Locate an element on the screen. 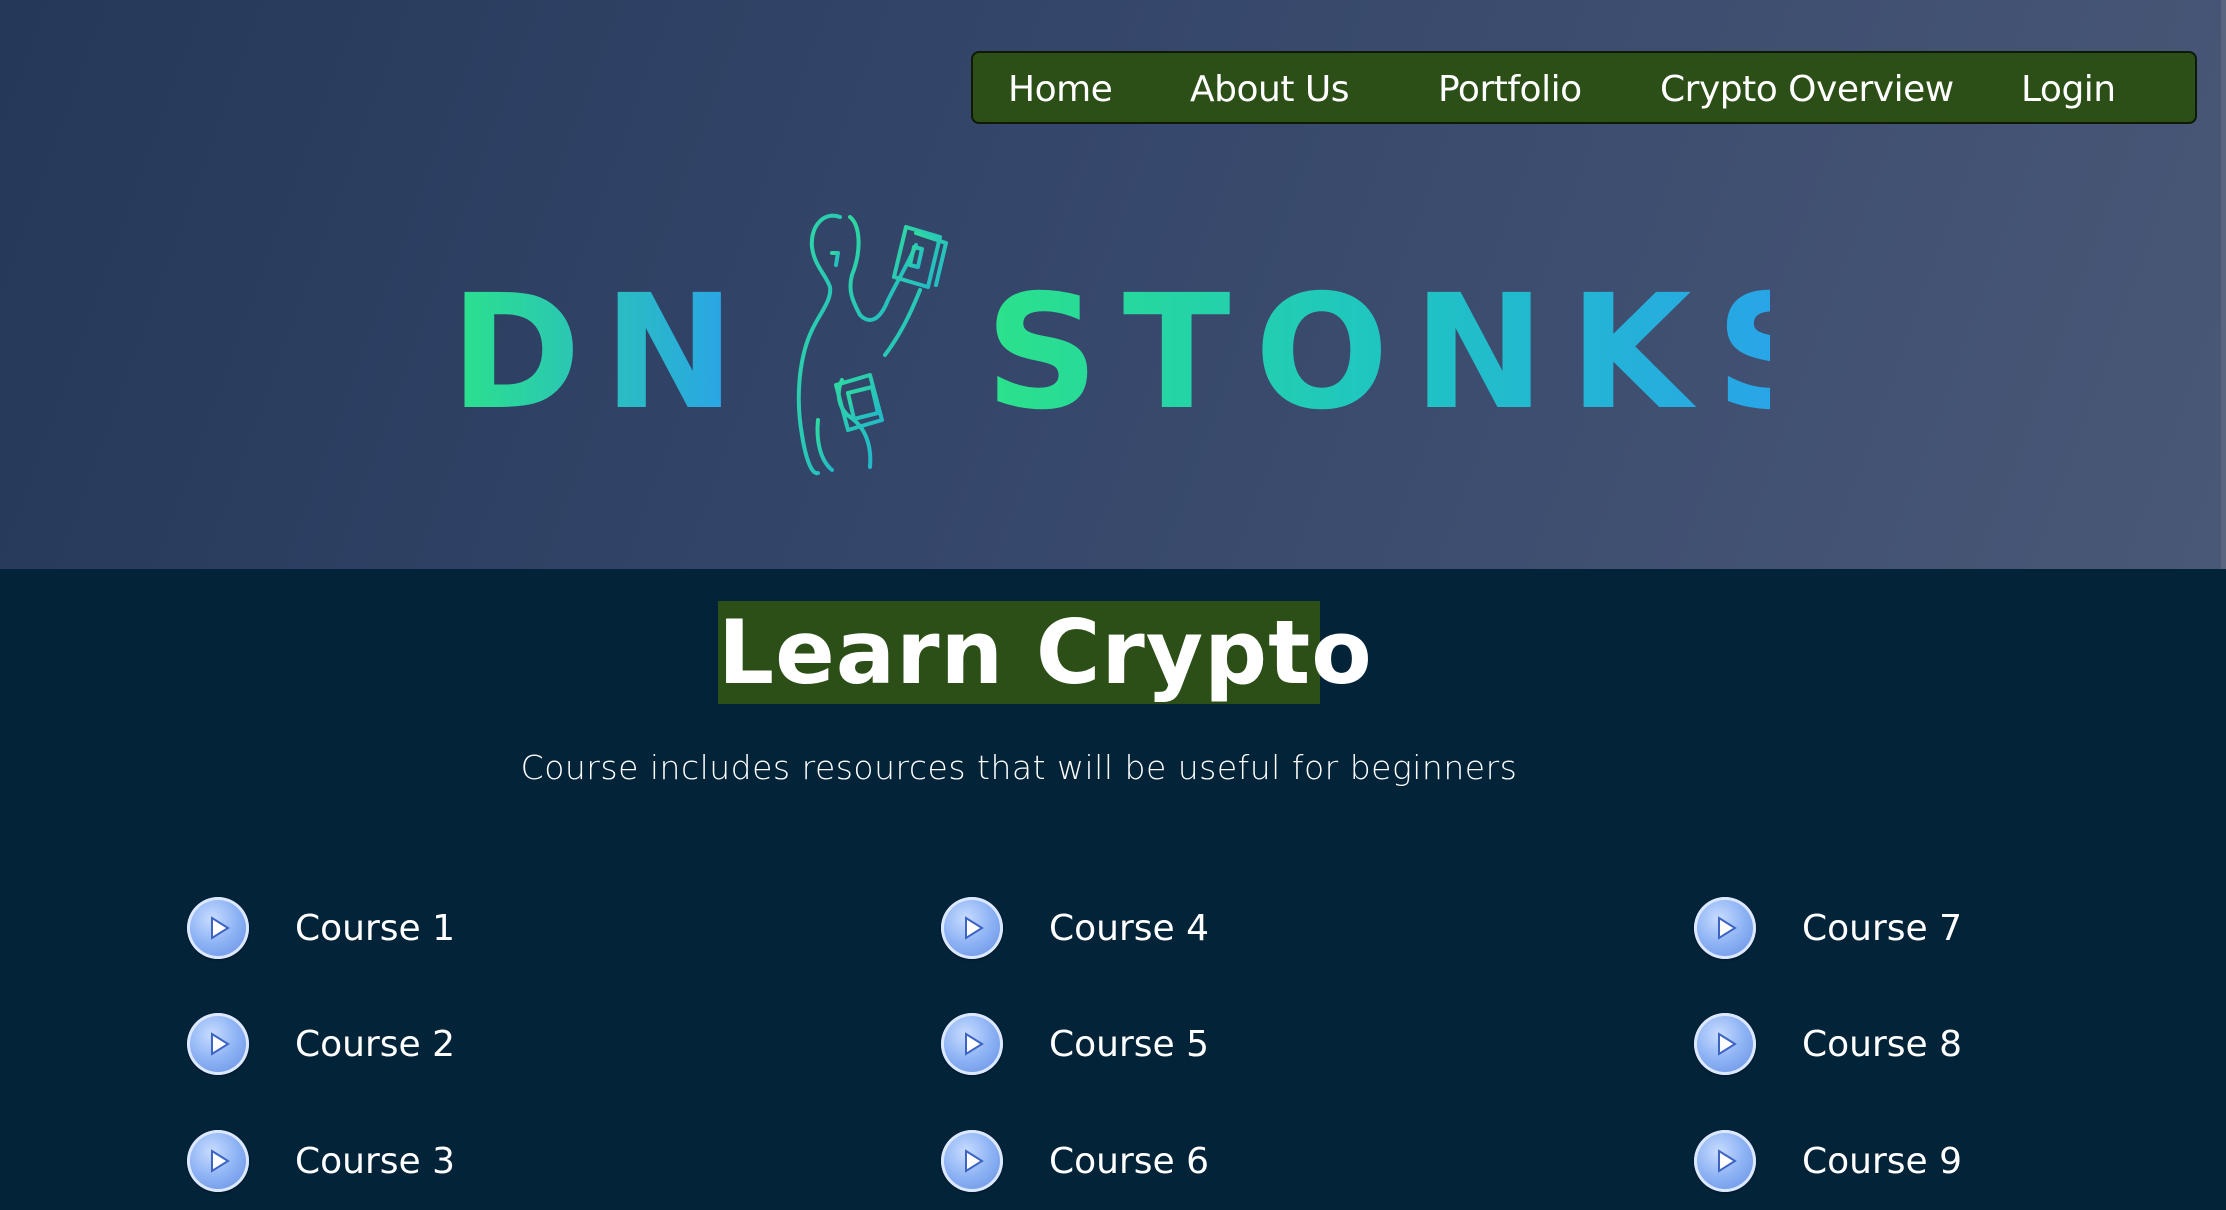  scrollbar-edge is located at coordinates (2223, 284).